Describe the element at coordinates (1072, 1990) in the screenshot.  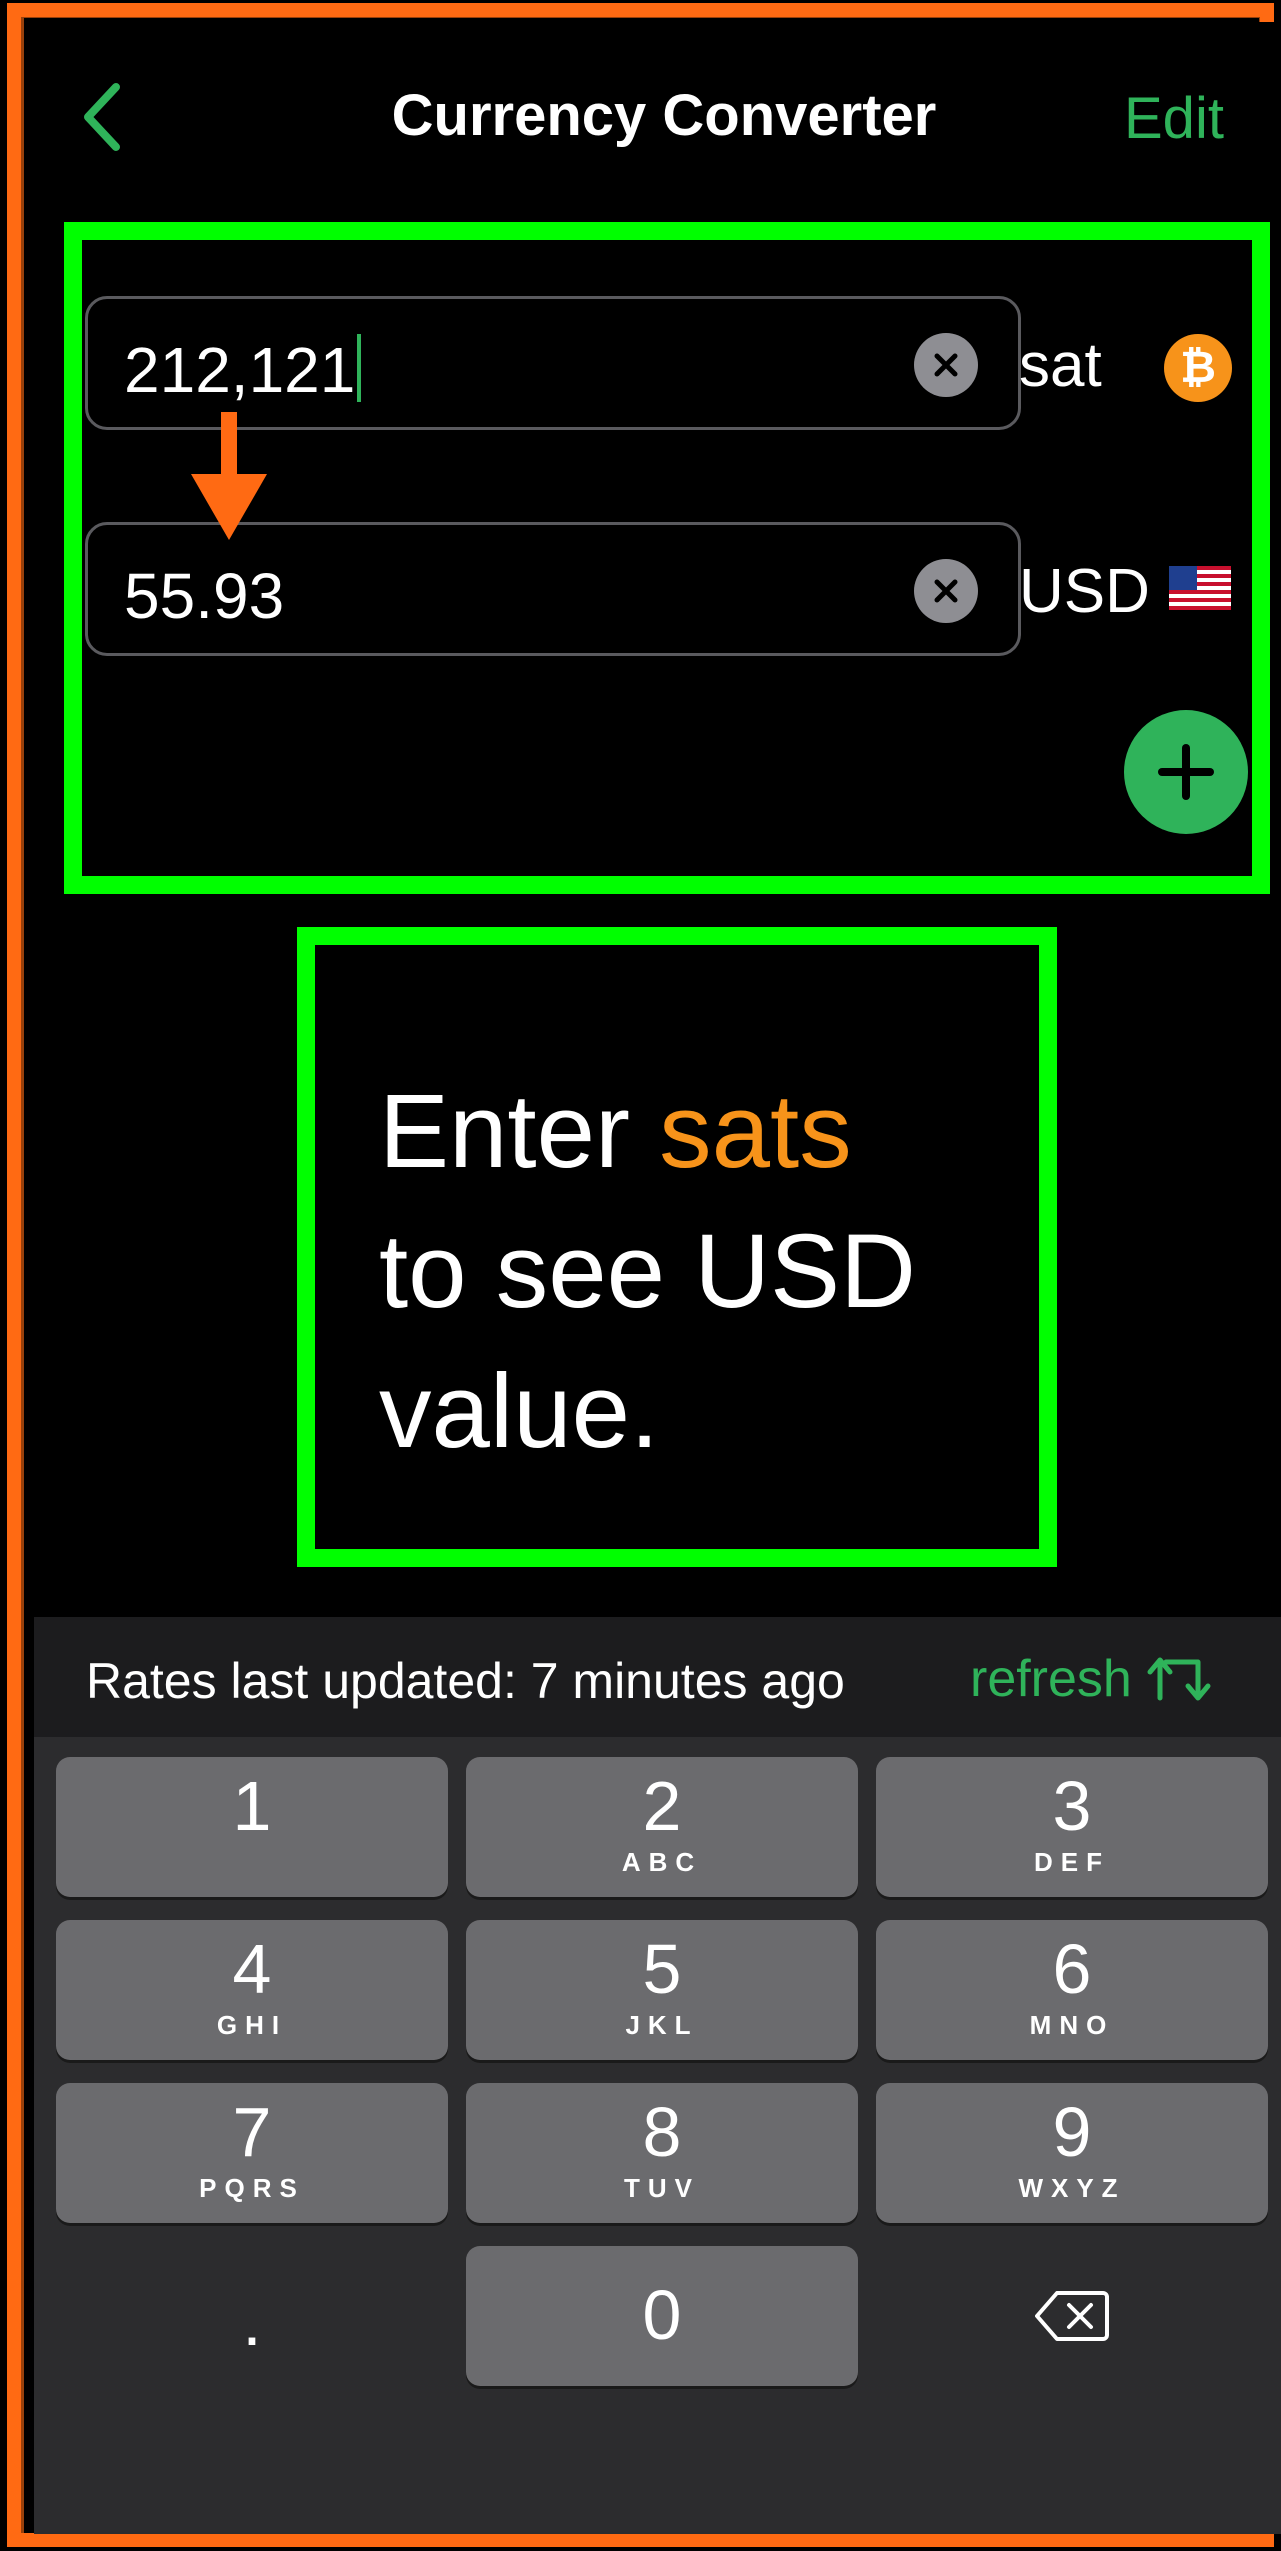
I see `key-6: 6 MNO` at that location.